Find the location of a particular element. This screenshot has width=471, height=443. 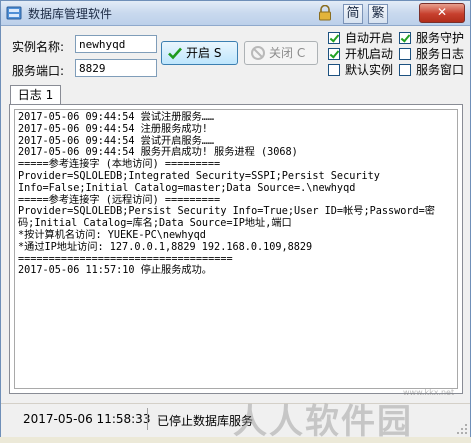

boot-start-checkbox: 开机启动 is located at coordinates (360, 55).